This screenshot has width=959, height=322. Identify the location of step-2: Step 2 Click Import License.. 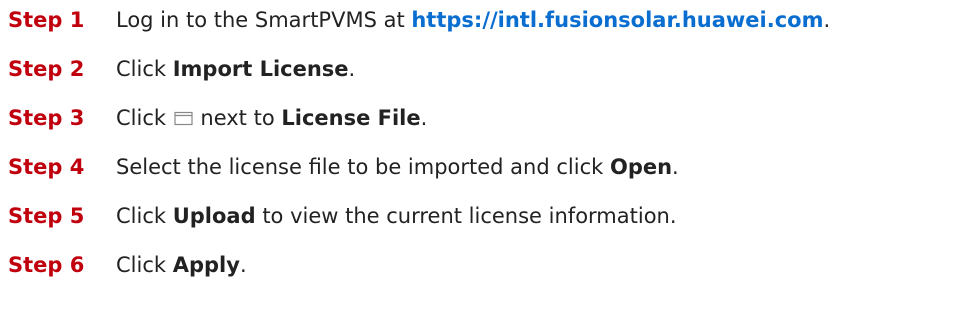
(181, 69).